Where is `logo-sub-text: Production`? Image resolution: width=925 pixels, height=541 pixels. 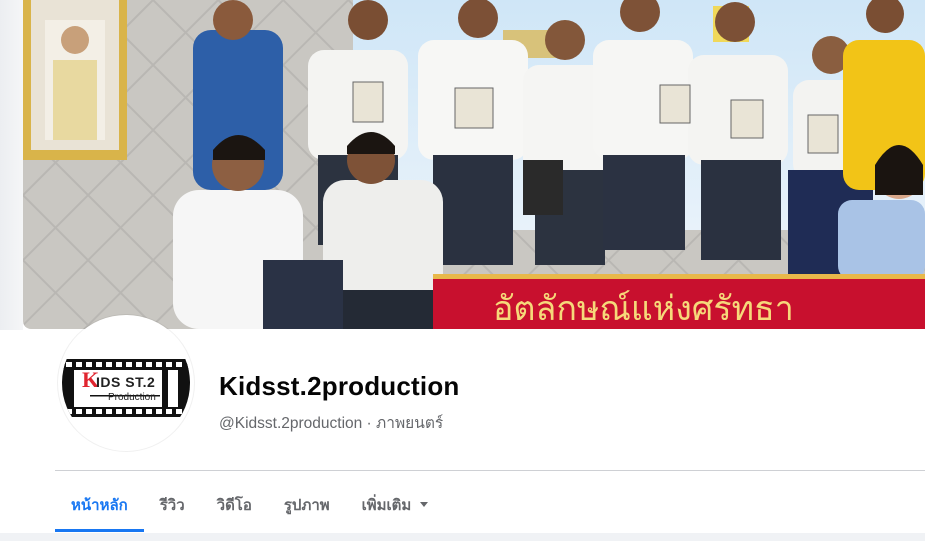 logo-sub-text: Production is located at coordinates (132, 397).